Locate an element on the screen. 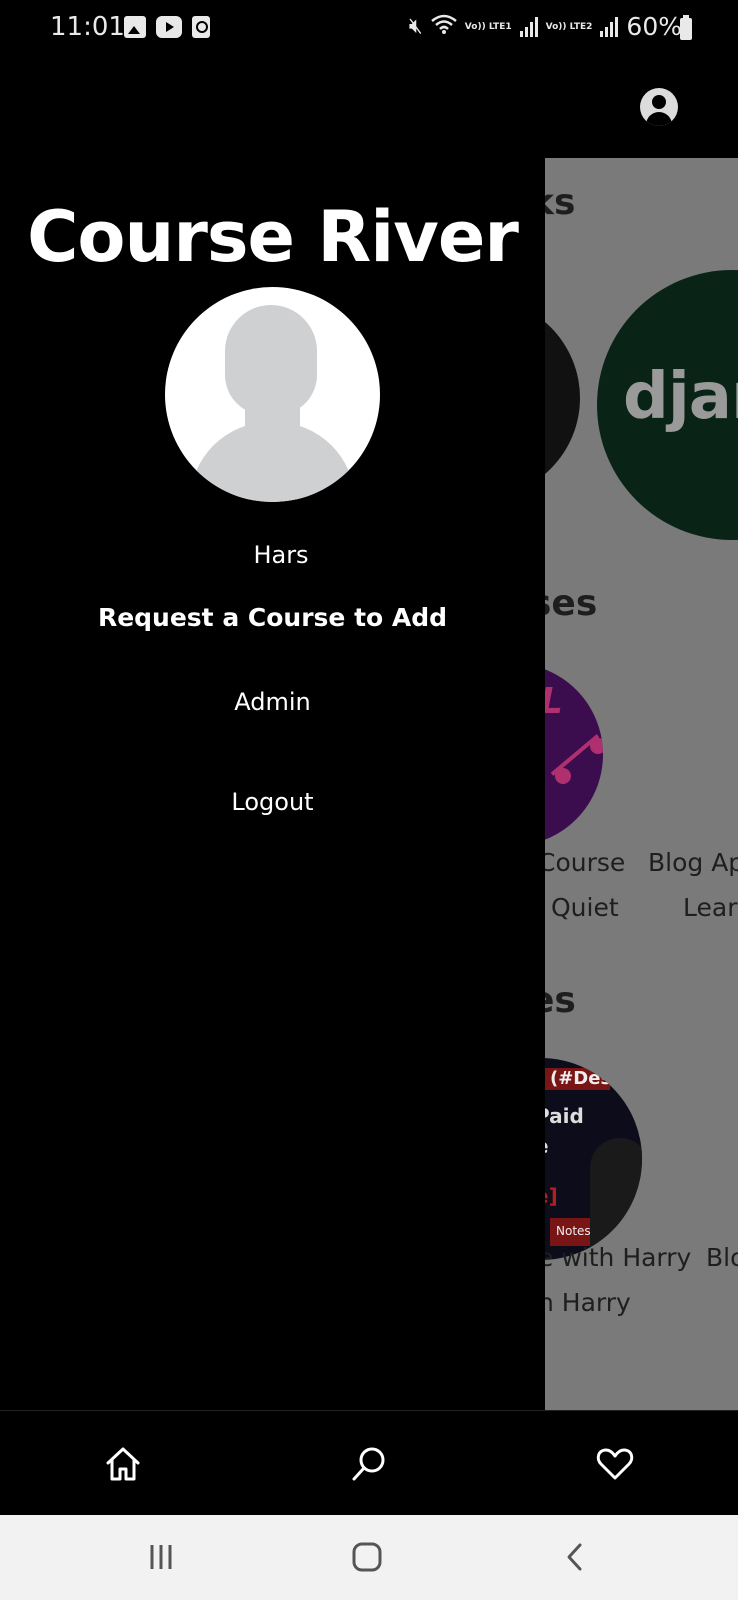 The width and height of the screenshot is (738, 1600). drawer-username: Hars is located at coordinates (281, 555).